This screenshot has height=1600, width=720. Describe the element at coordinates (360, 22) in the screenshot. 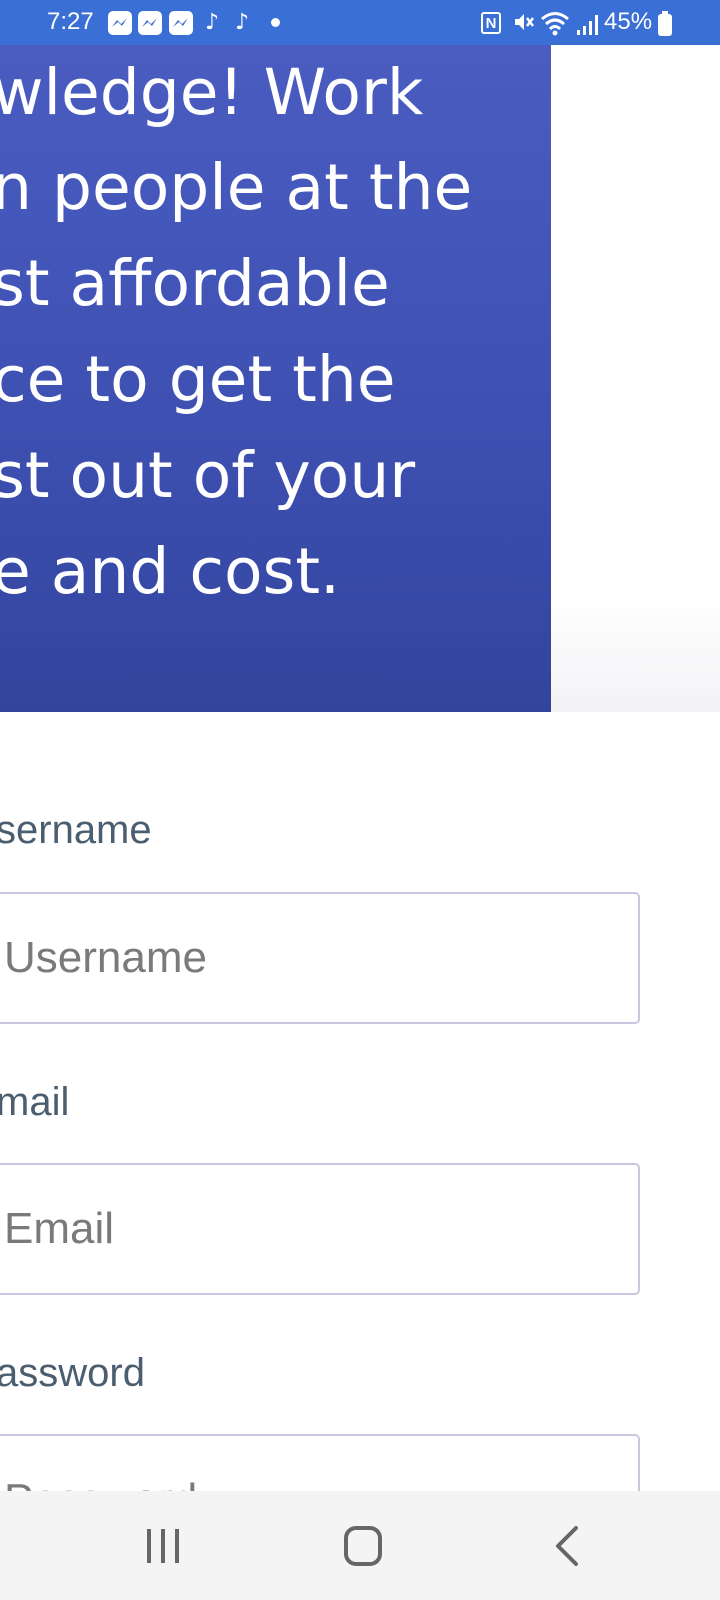

I see `status-bar: 7:27 ♪ ♪ N 45%` at that location.